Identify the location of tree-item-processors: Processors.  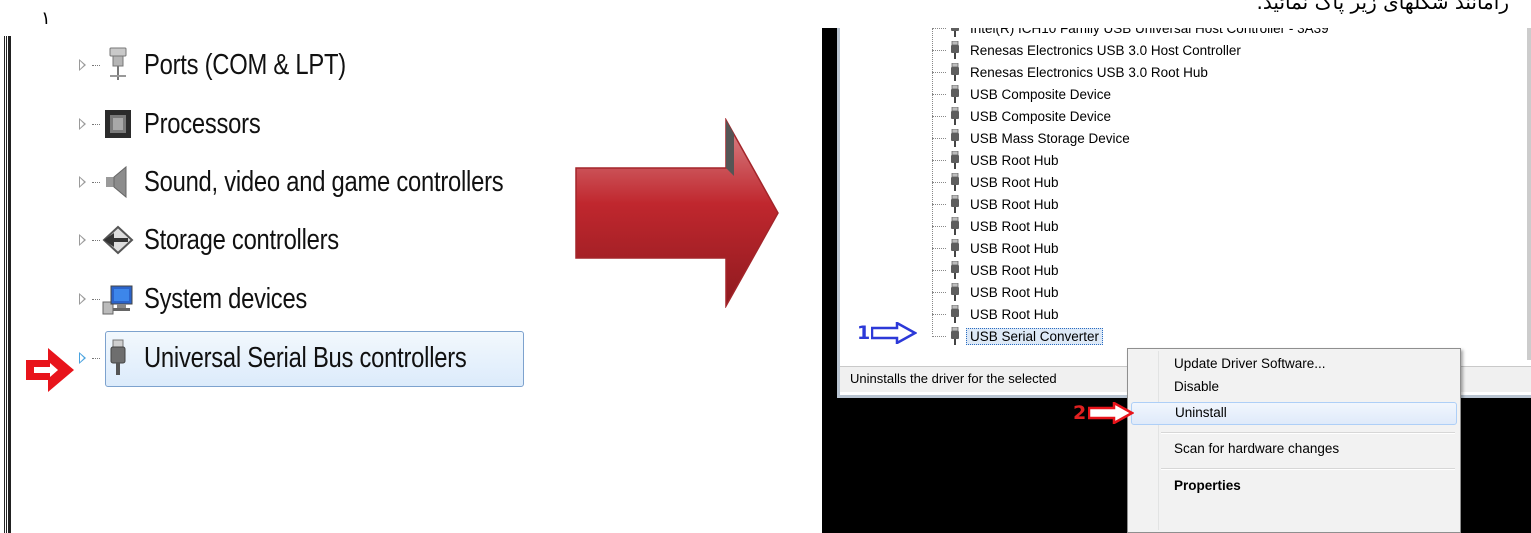
(182, 124).